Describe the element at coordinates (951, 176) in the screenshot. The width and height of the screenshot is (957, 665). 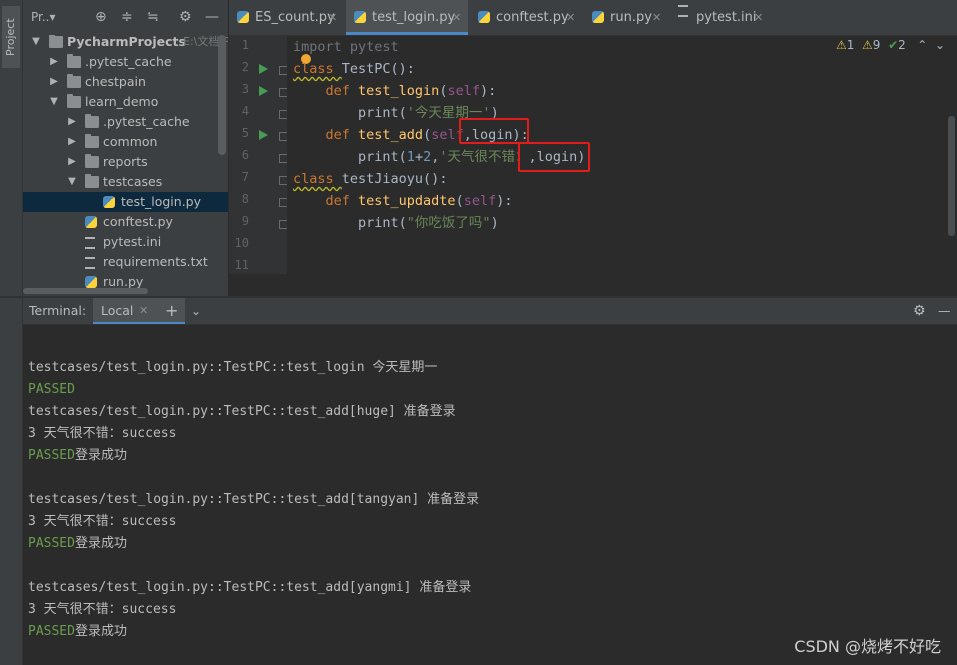
I see `editor-scrollbar` at that location.